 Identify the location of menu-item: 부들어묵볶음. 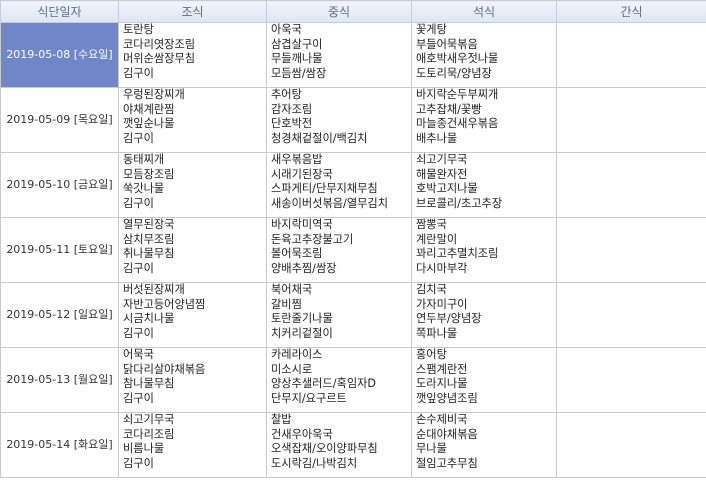
(447, 44).